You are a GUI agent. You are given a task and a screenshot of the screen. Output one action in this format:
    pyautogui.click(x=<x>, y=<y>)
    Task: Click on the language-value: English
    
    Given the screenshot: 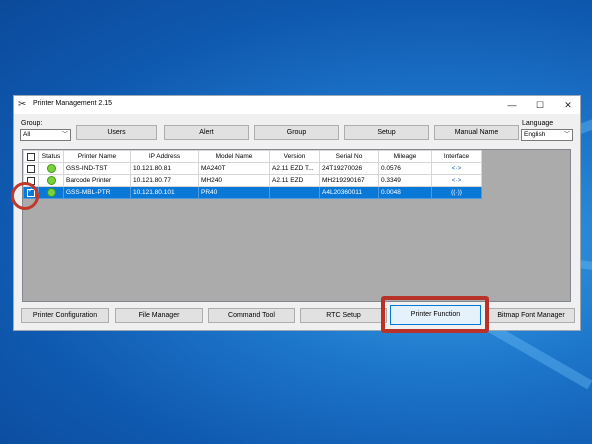 What is the action you would take?
    pyautogui.click(x=535, y=134)
    